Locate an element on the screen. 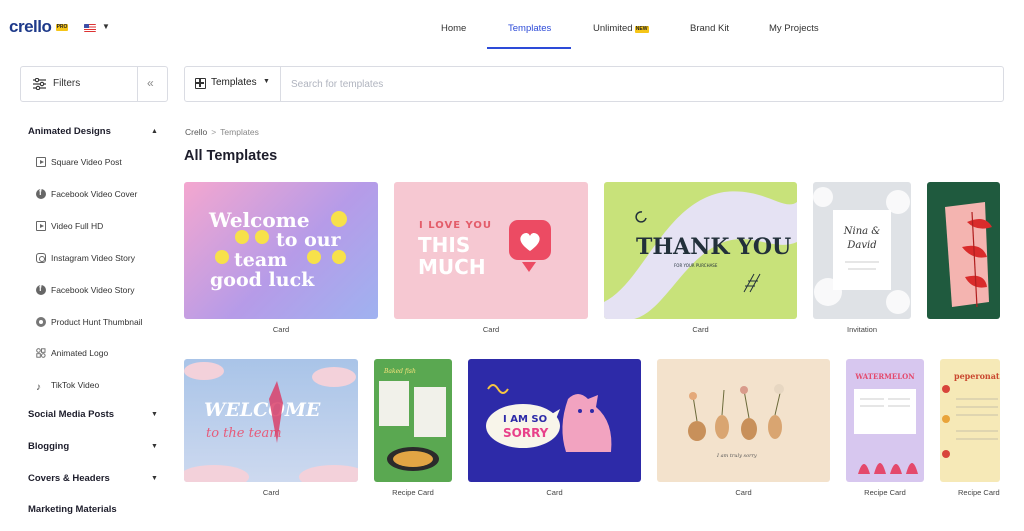  page-title: All Templates is located at coordinates (231, 156).